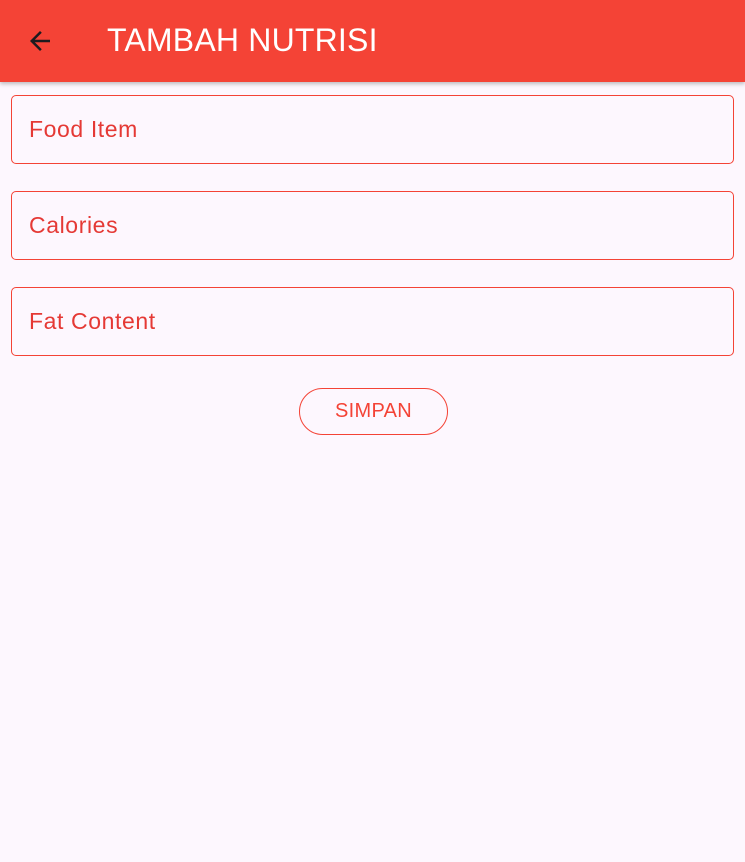  I want to click on arrow-back-icon, so click(40, 41).